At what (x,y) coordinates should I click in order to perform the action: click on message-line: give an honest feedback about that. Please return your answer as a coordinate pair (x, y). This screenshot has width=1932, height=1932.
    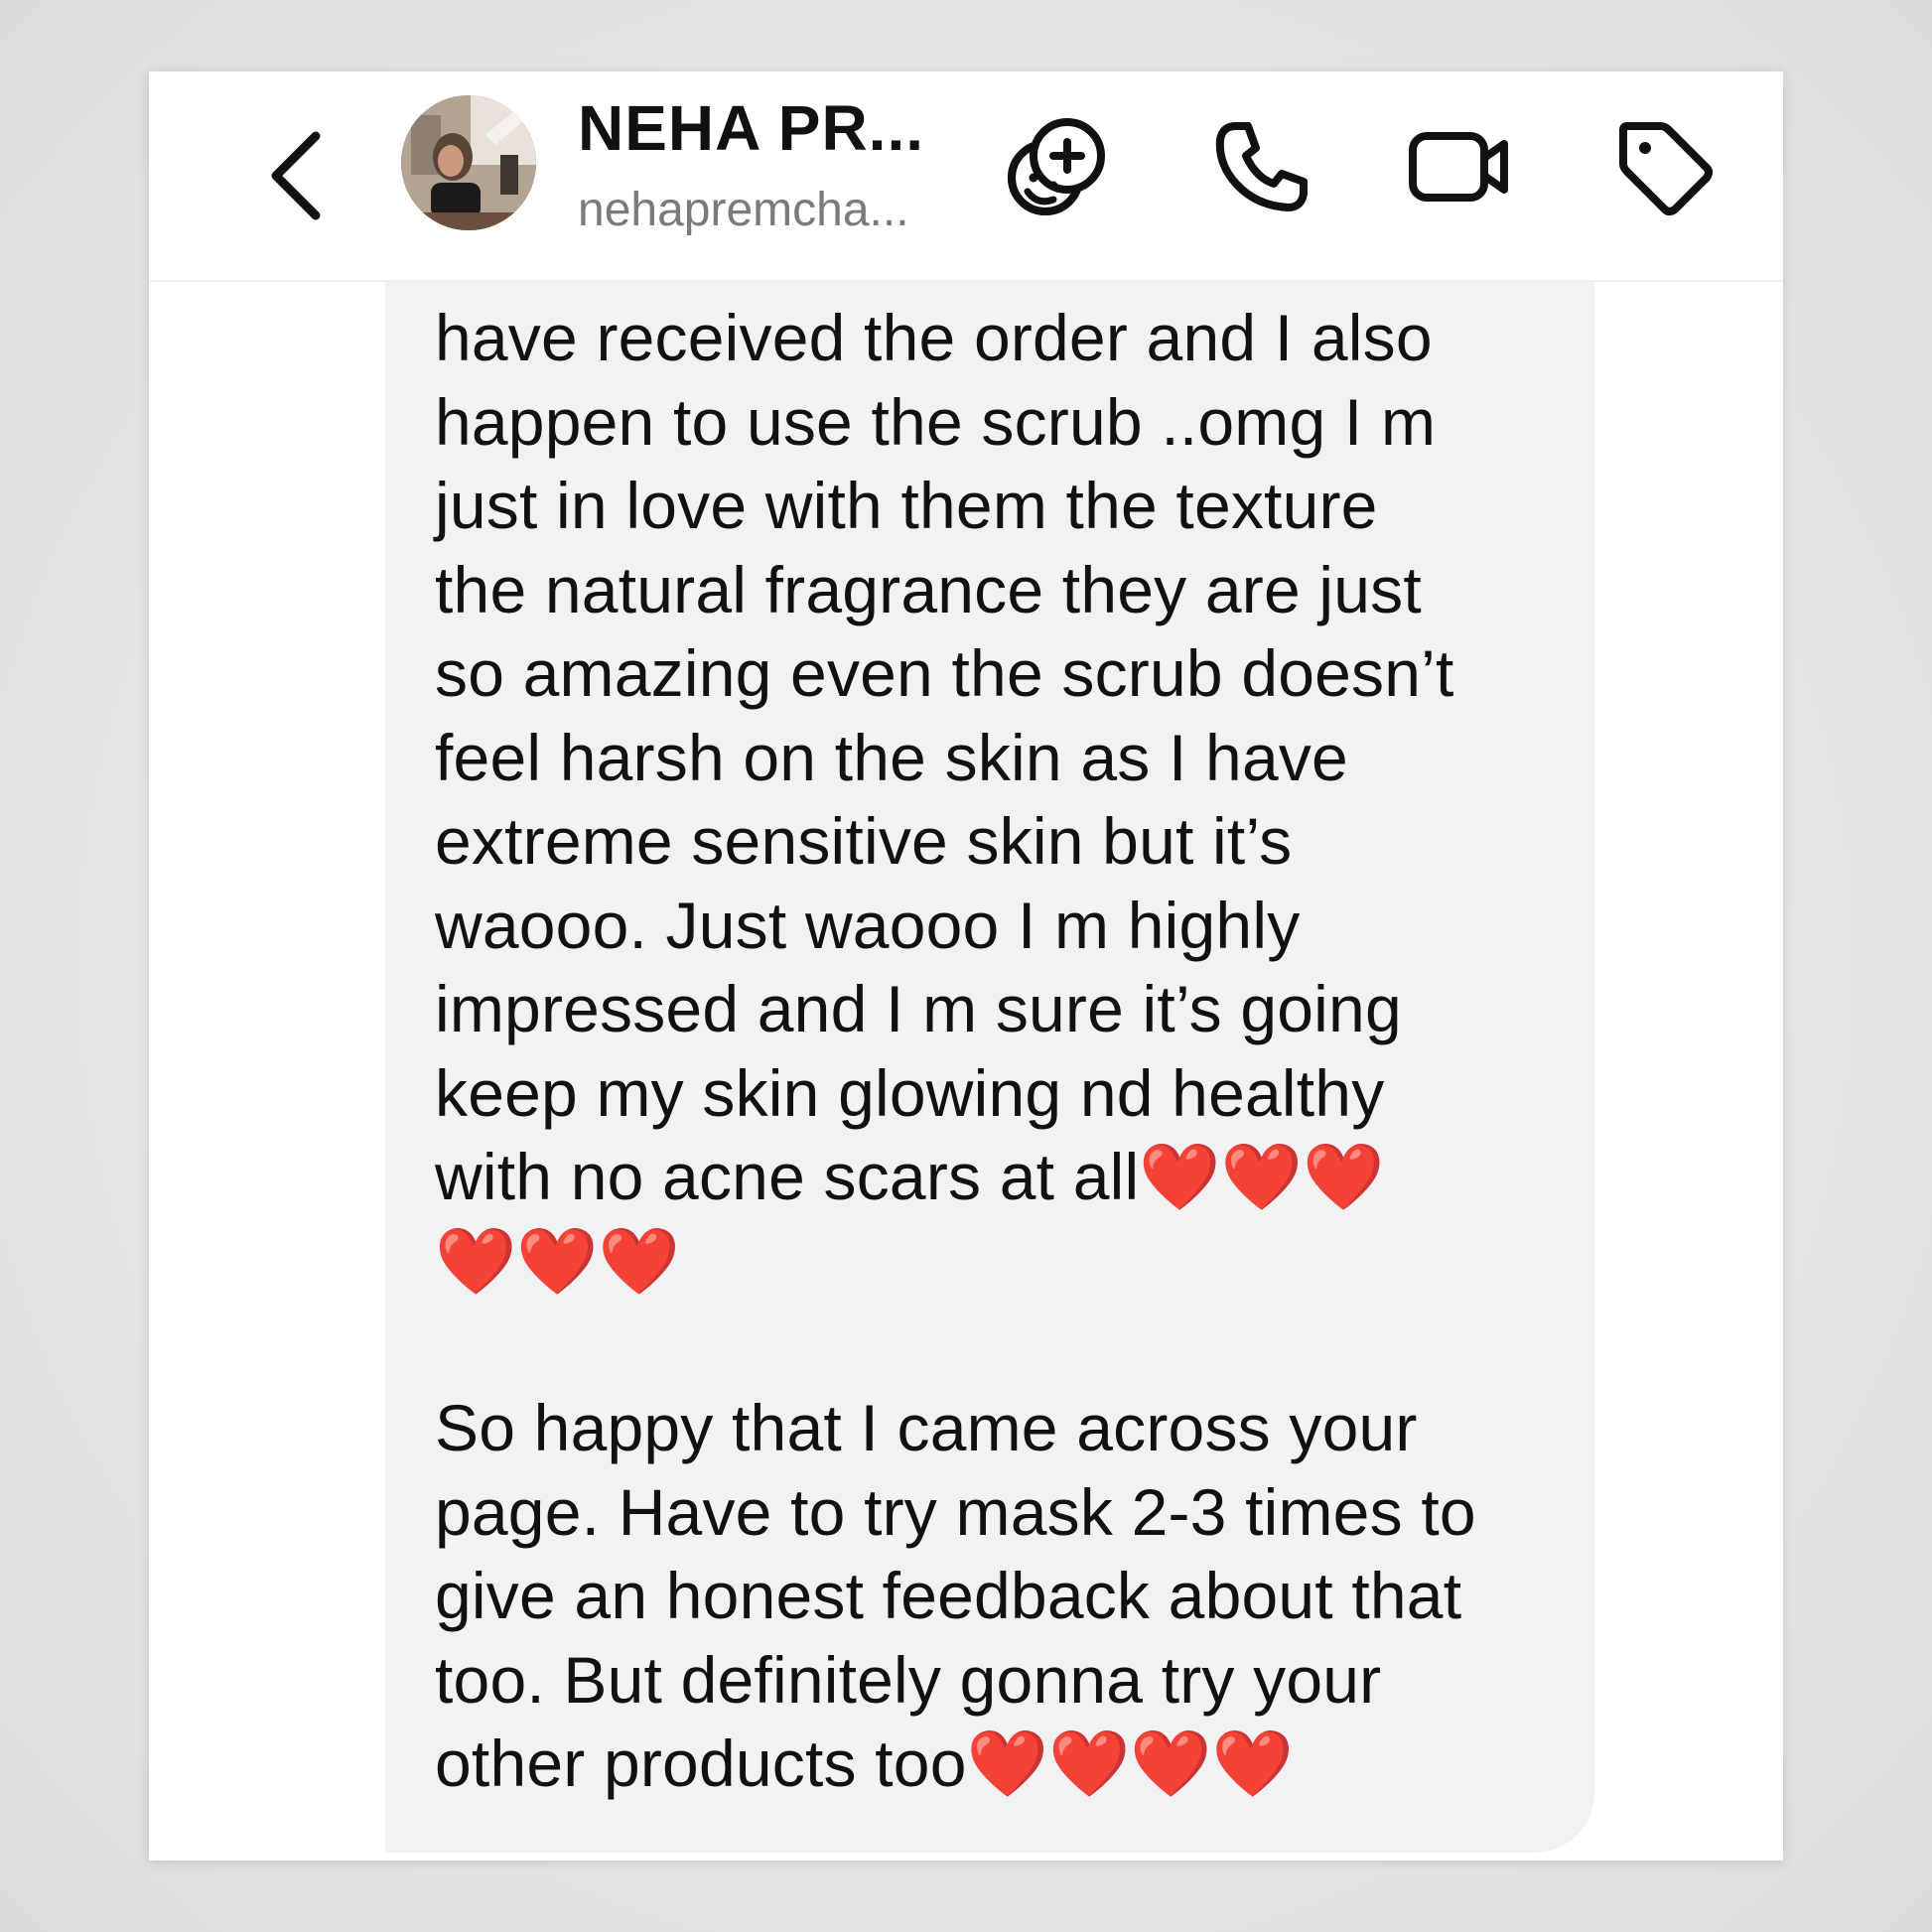
    Looking at the image, I should click on (949, 1595).